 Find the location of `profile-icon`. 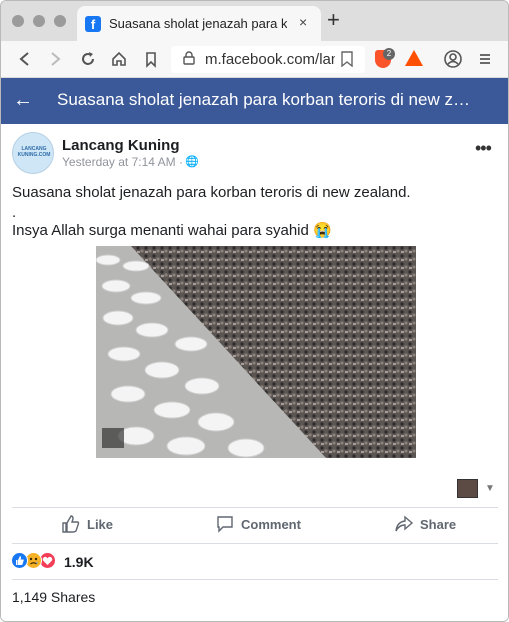

profile-icon is located at coordinates (453, 59).